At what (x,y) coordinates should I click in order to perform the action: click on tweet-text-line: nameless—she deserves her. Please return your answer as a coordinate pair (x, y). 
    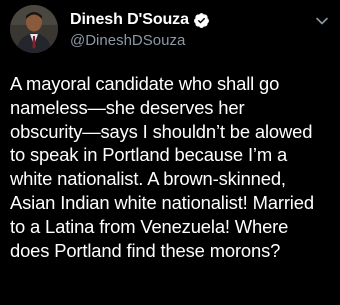
    Looking at the image, I should click on (127, 107).